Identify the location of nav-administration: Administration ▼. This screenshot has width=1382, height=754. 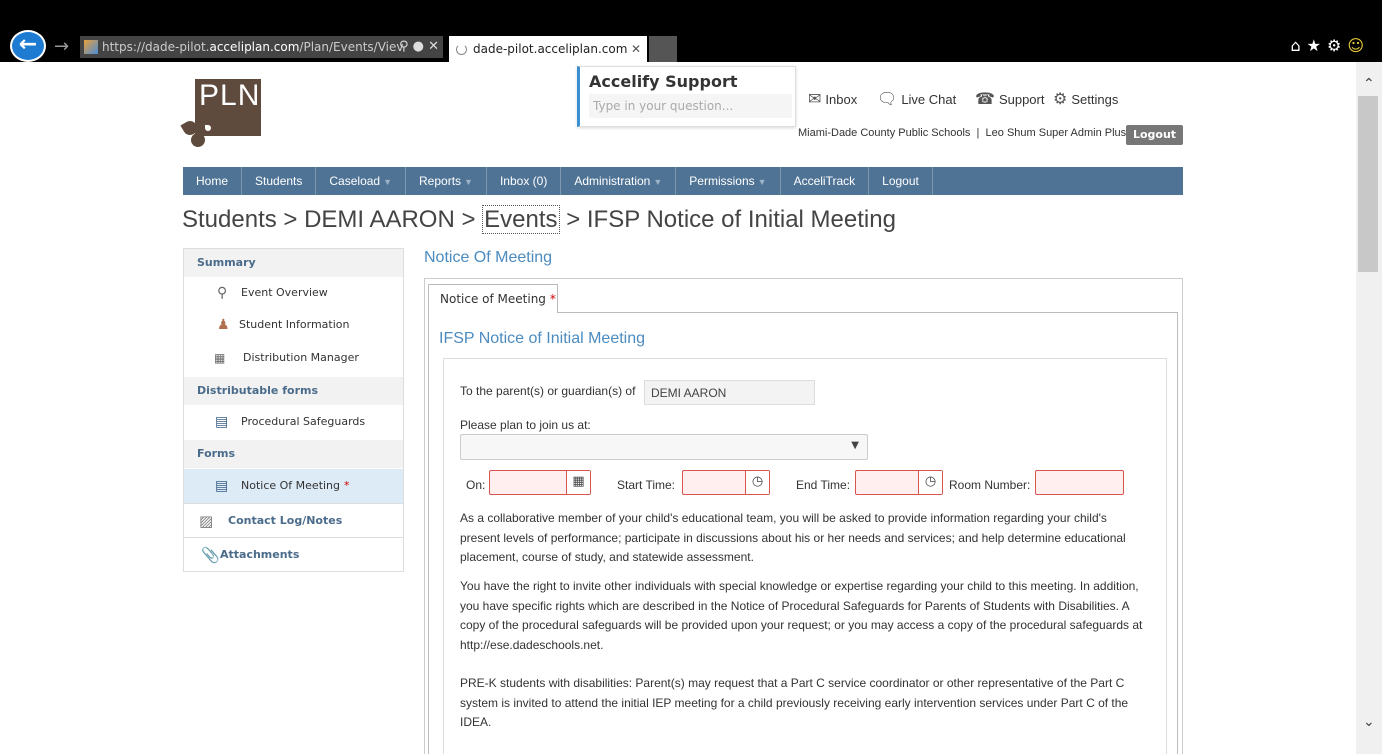
(619, 181).